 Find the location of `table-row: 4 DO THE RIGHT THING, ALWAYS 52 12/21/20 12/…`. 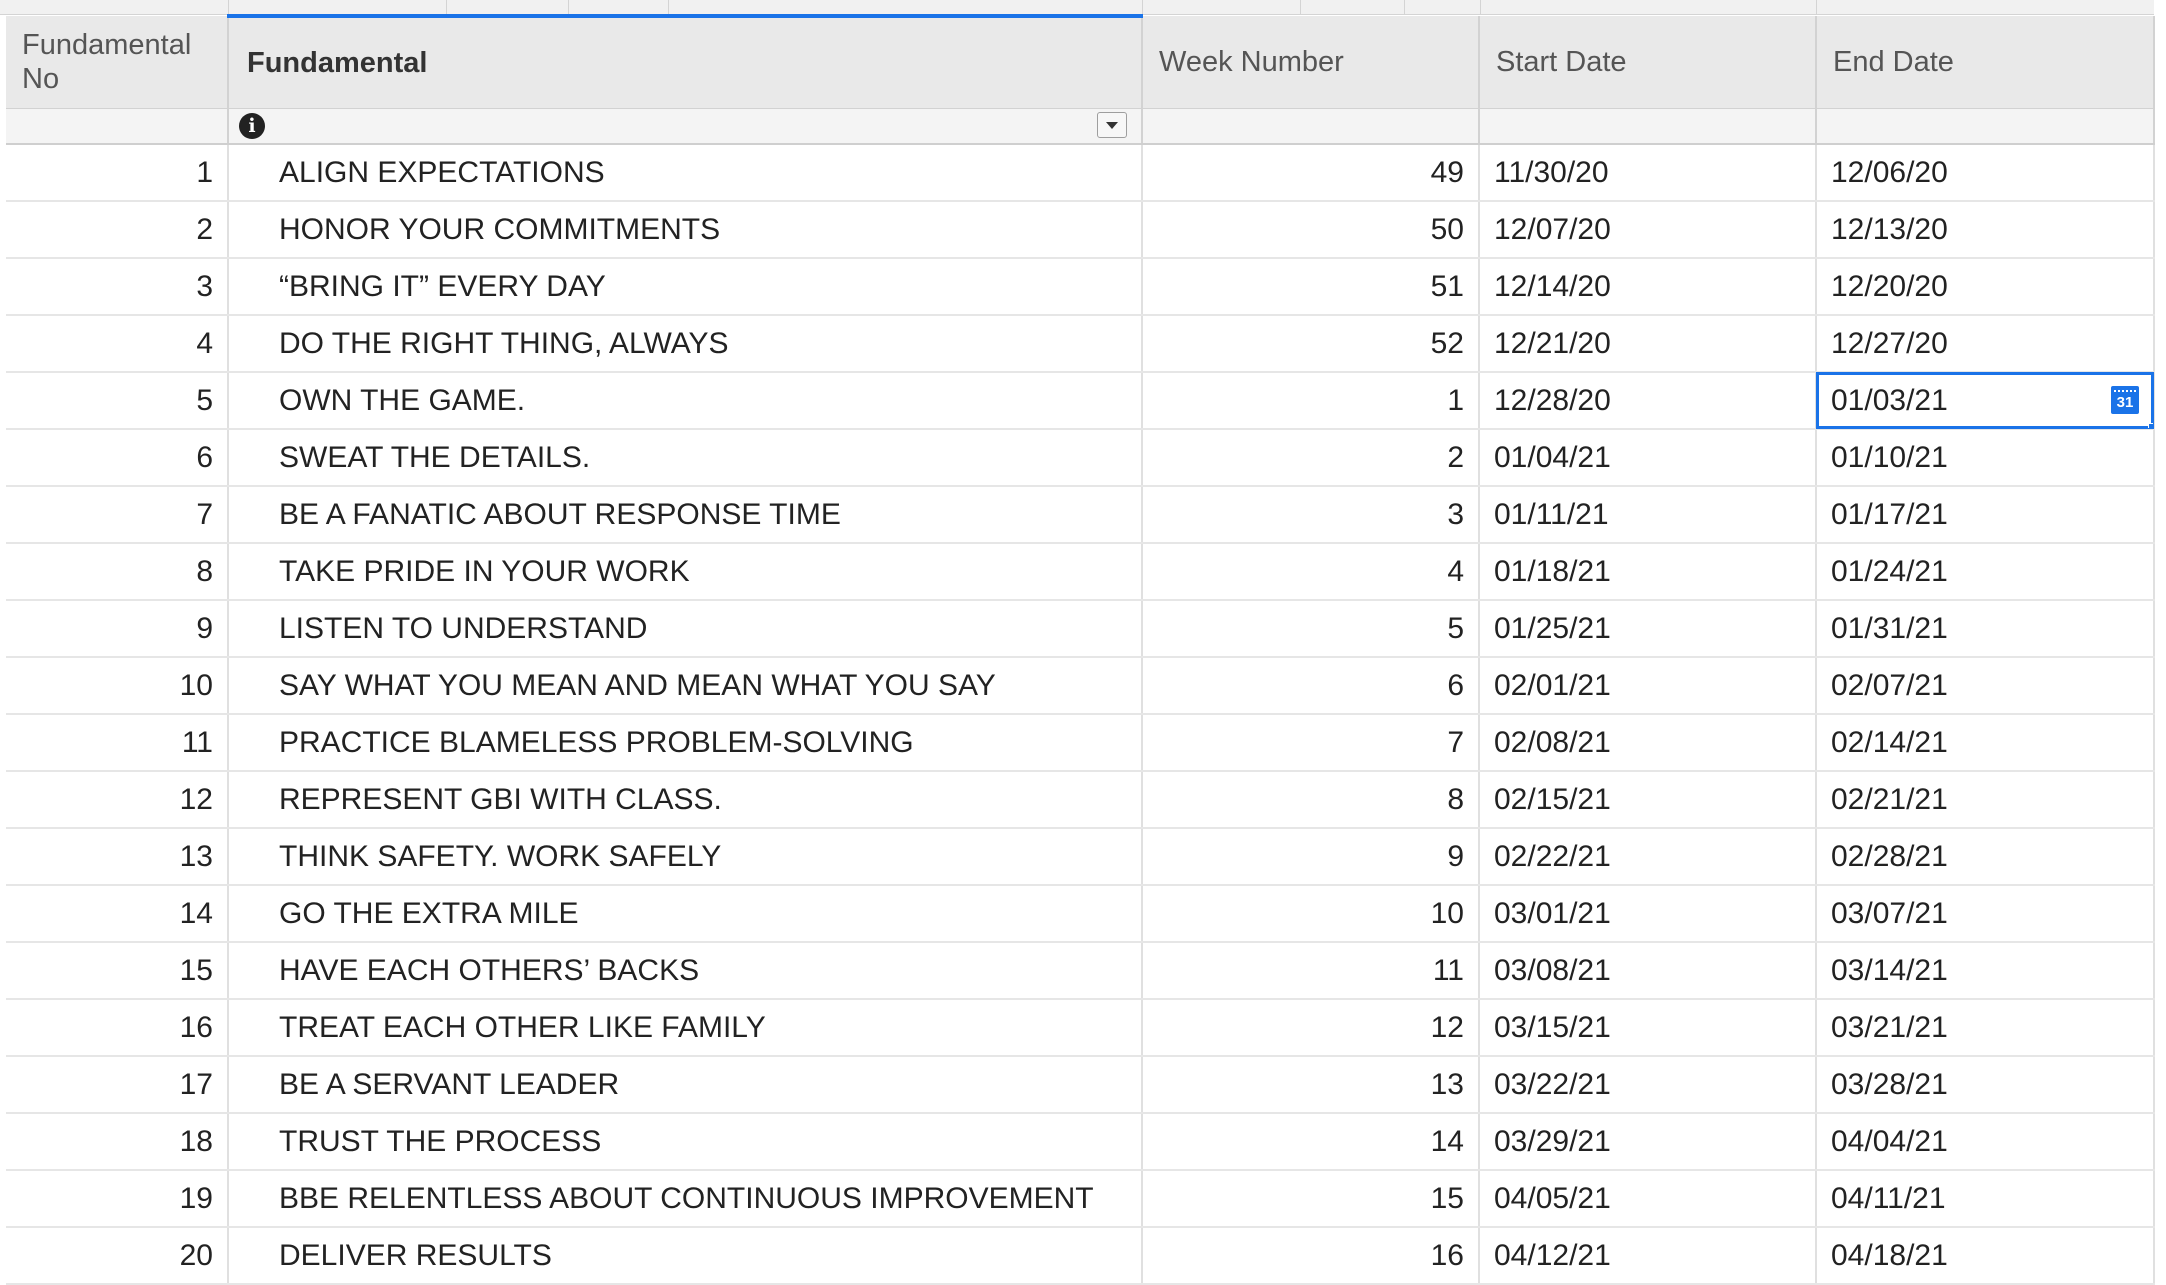

table-row: 4 DO THE RIGHT THING, ALWAYS 52 12/21/20 12/… is located at coordinates (1080, 344).